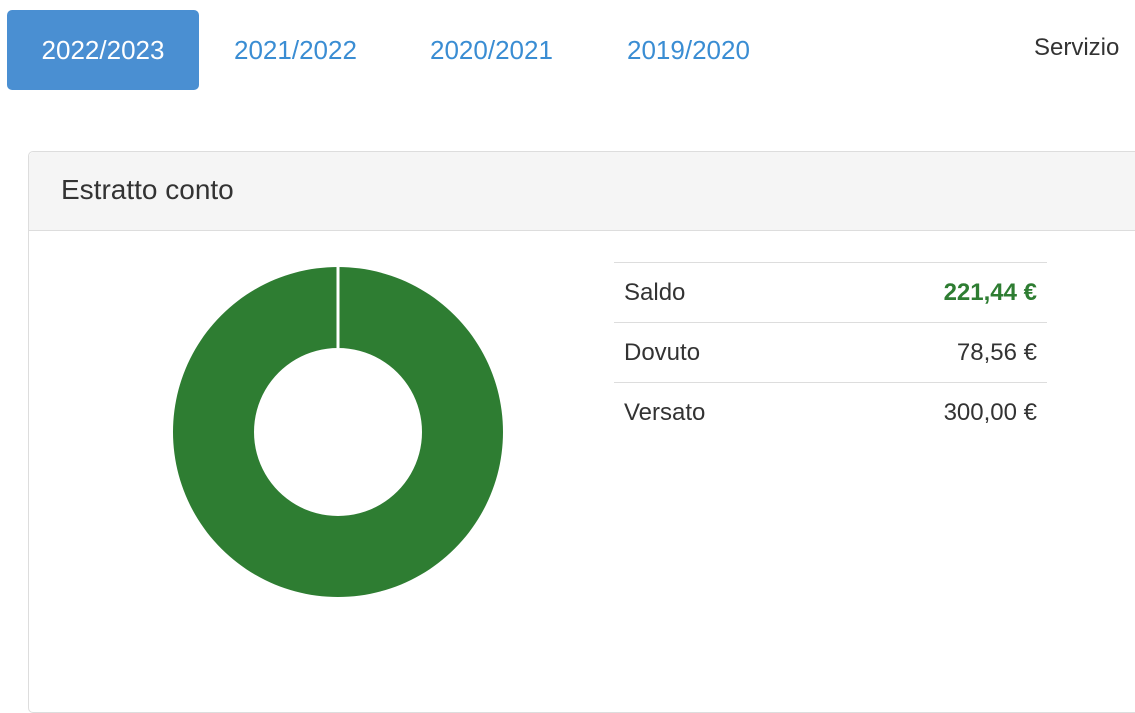  I want to click on tab-2020-2021: 2020/2021, so click(491, 50).